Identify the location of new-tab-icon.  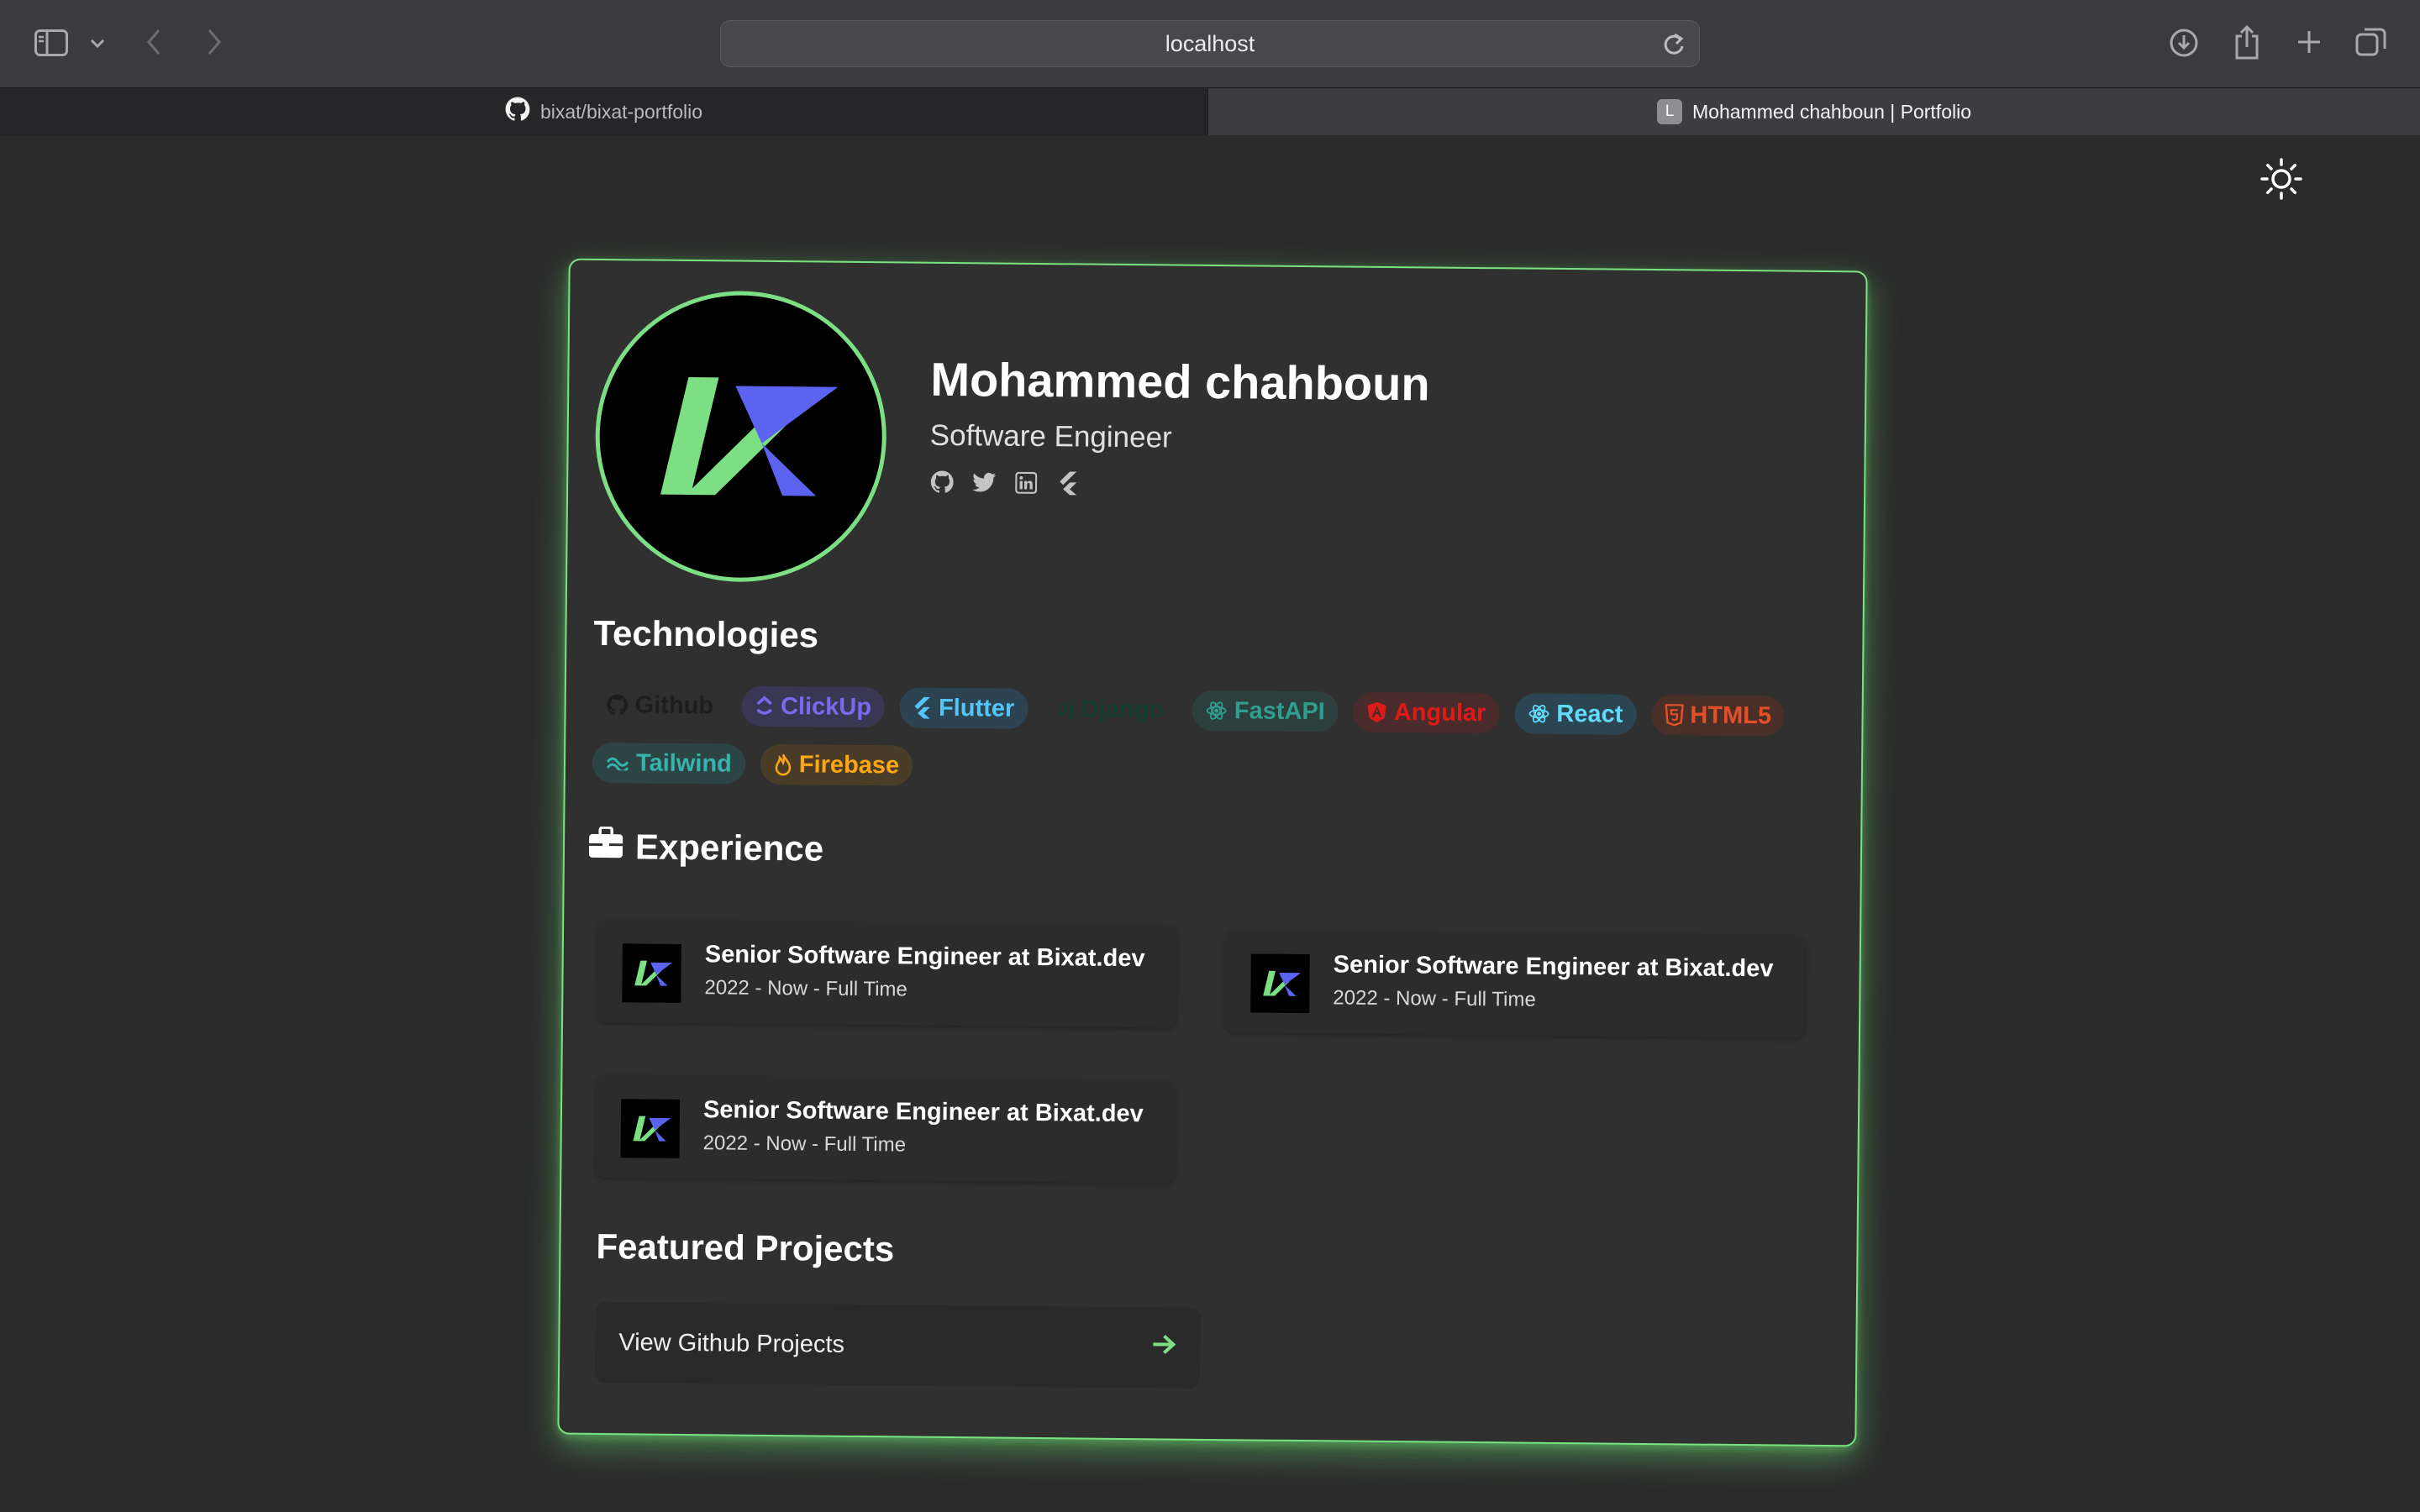
(2309, 42).